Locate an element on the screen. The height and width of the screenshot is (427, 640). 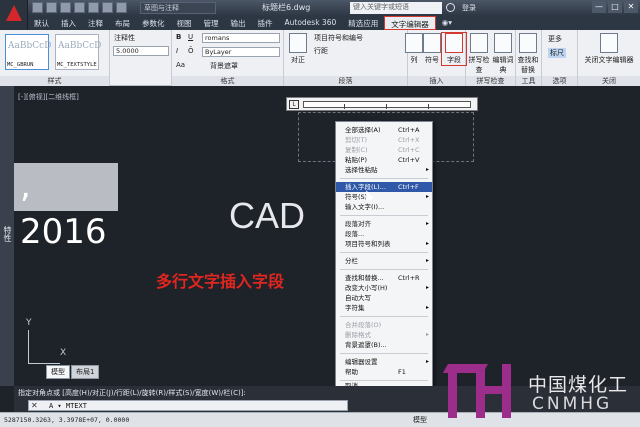
menu-label: 全部选择(A) is located at coordinates (363, 130).